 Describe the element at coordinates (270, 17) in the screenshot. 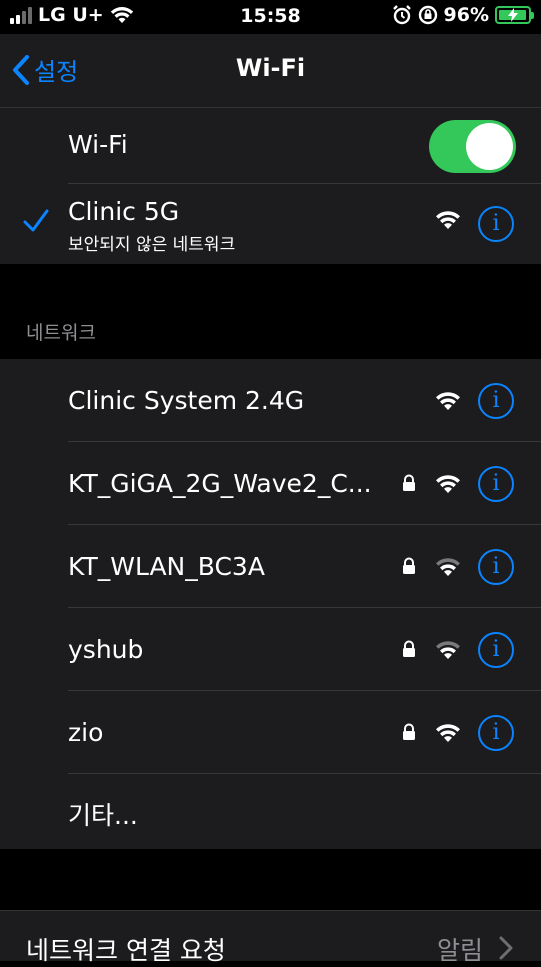

I see `status-bar: LG U+ 15:58 96%` at that location.